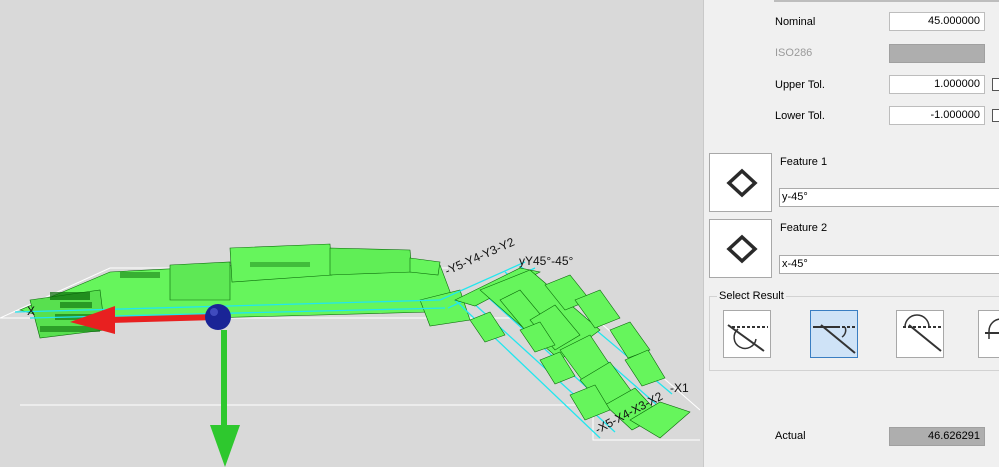 The width and height of the screenshot is (999, 467). I want to click on nominal-field: 45.000000, so click(937, 21).